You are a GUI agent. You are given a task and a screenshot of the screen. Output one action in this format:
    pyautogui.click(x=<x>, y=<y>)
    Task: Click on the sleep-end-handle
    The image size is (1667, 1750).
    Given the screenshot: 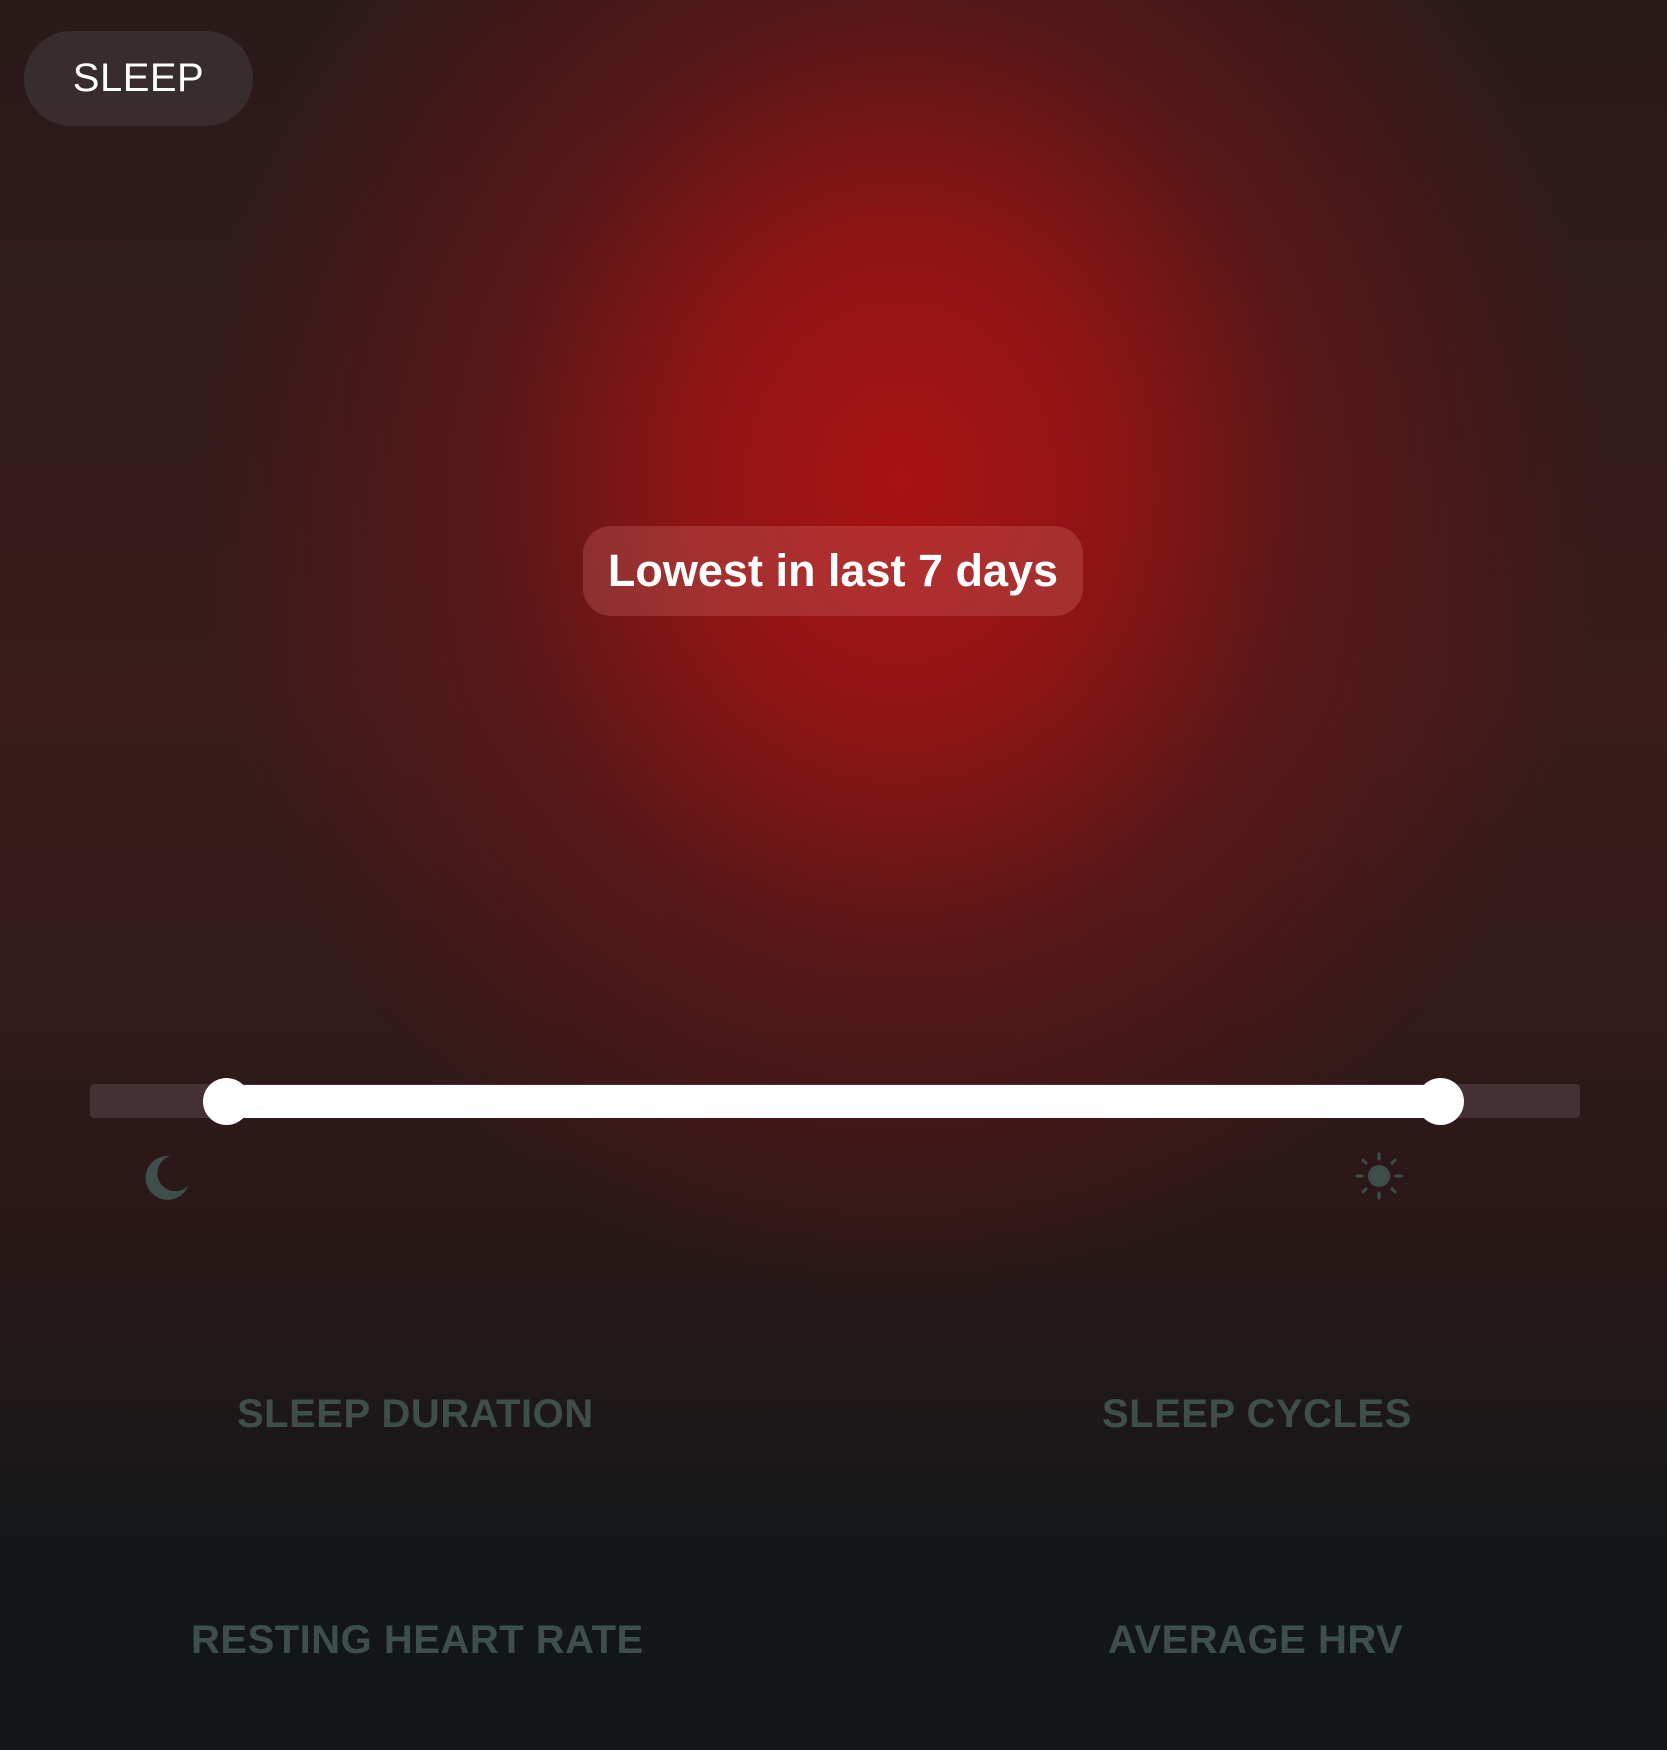 What is the action you would take?
    pyautogui.click(x=1440, y=1101)
    